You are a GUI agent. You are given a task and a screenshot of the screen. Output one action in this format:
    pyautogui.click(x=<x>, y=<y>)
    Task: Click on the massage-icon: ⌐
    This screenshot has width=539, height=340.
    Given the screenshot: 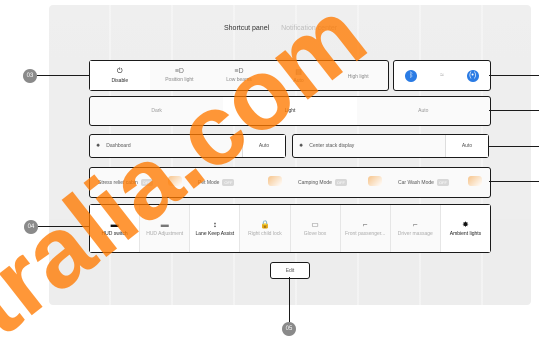 What is the action you would take?
    pyautogui.click(x=415, y=224)
    